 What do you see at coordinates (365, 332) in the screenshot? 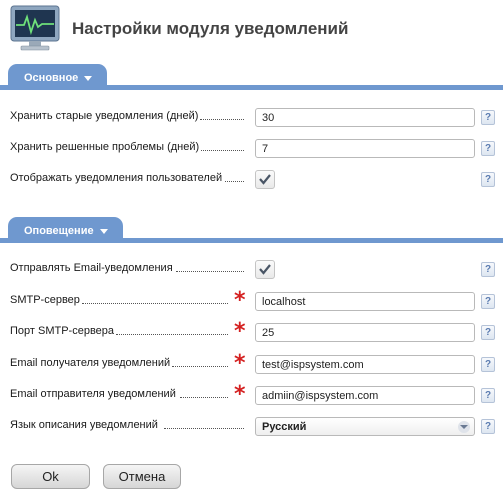
I see `smtp-port-input` at bounding box center [365, 332].